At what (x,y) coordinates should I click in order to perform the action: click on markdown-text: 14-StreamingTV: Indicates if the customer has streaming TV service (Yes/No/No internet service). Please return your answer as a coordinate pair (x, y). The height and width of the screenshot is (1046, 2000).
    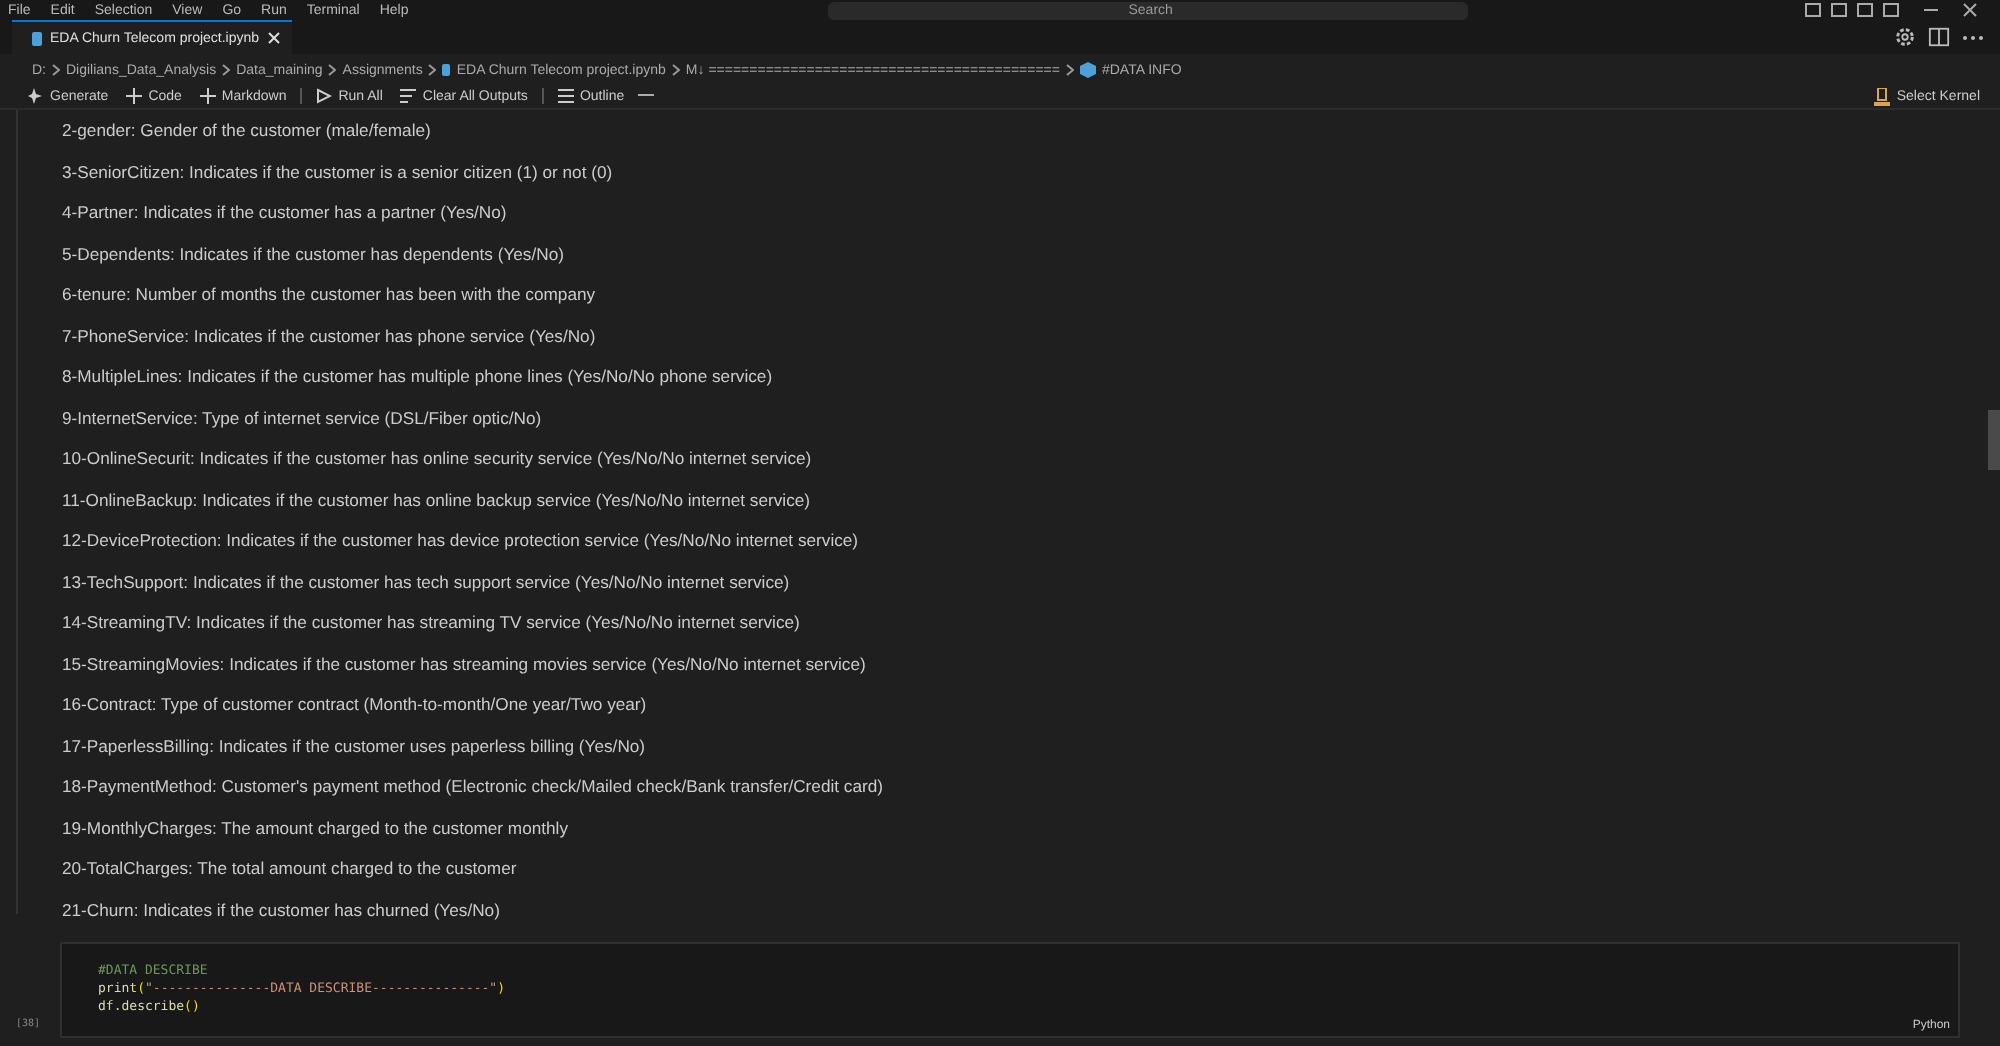
    Looking at the image, I should click on (431, 623).